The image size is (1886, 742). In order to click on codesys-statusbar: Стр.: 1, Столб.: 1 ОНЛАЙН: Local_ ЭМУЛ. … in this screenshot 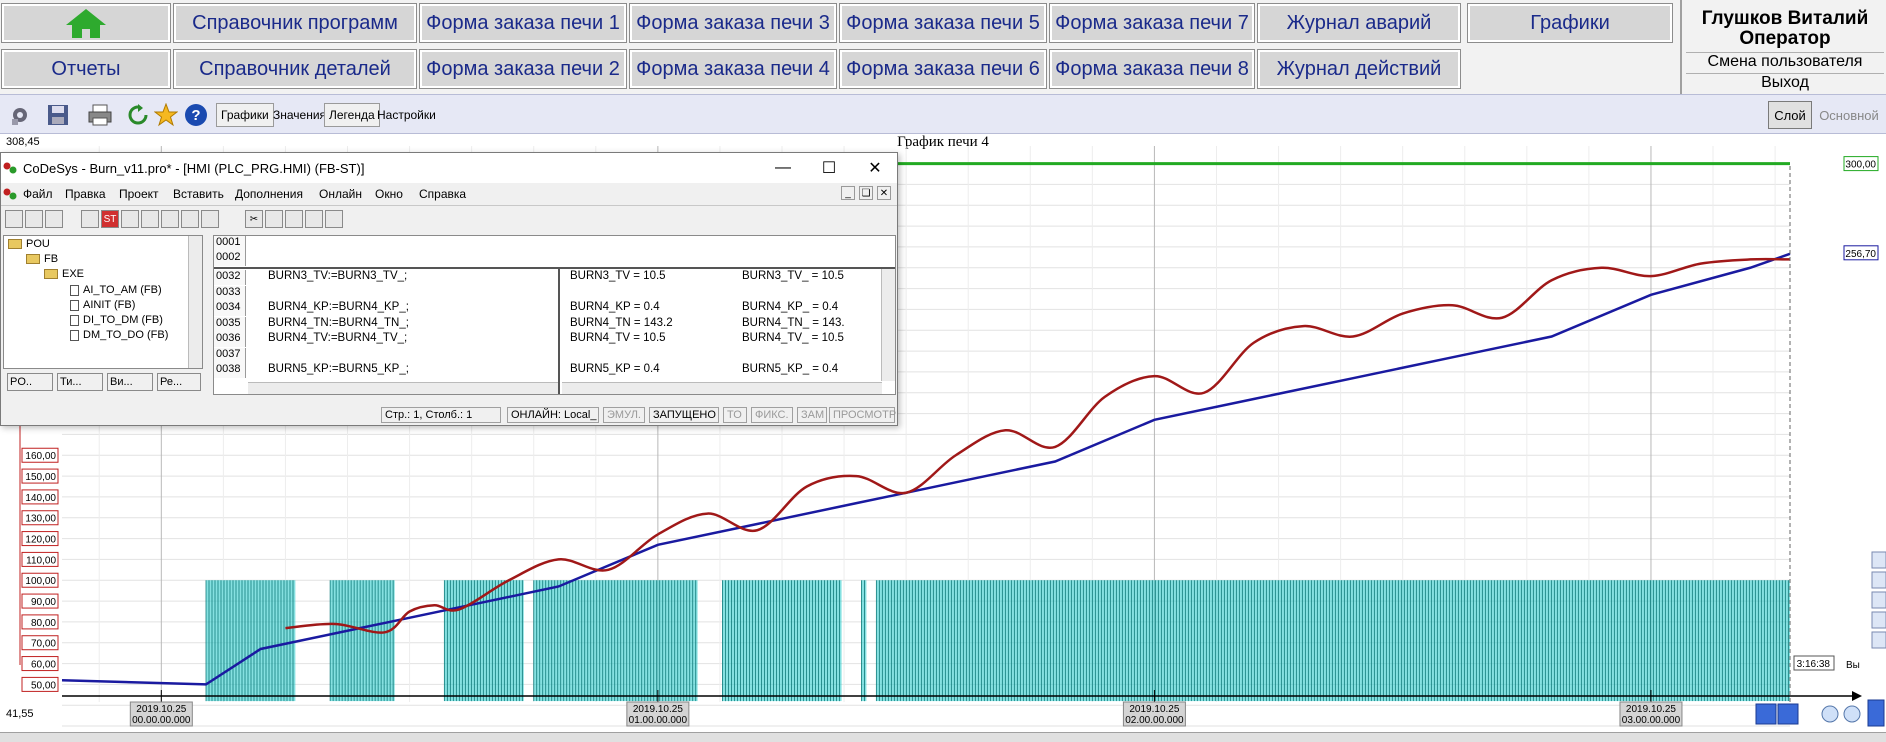, I will do `click(449, 415)`.